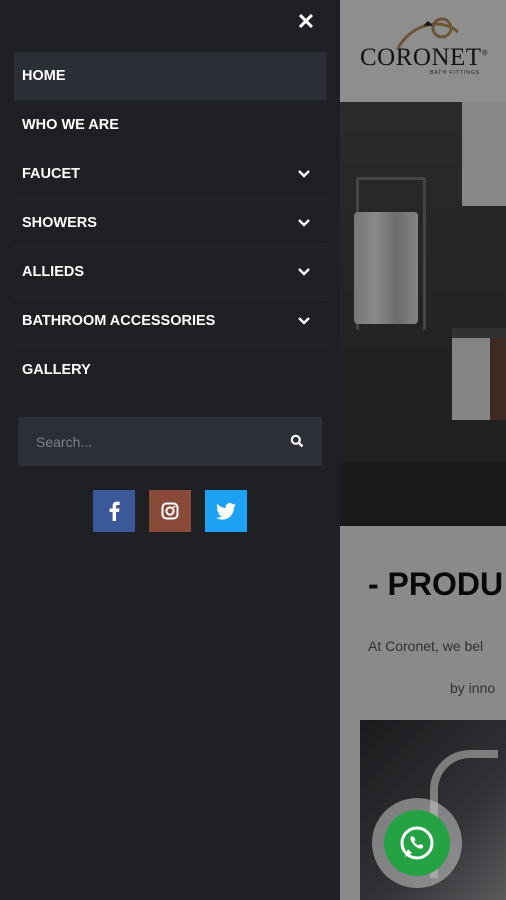  What do you see at coordinates (170, 76) in the screenshot?
I see `menu-item-home: HOME` at bounding box center [170, 76].